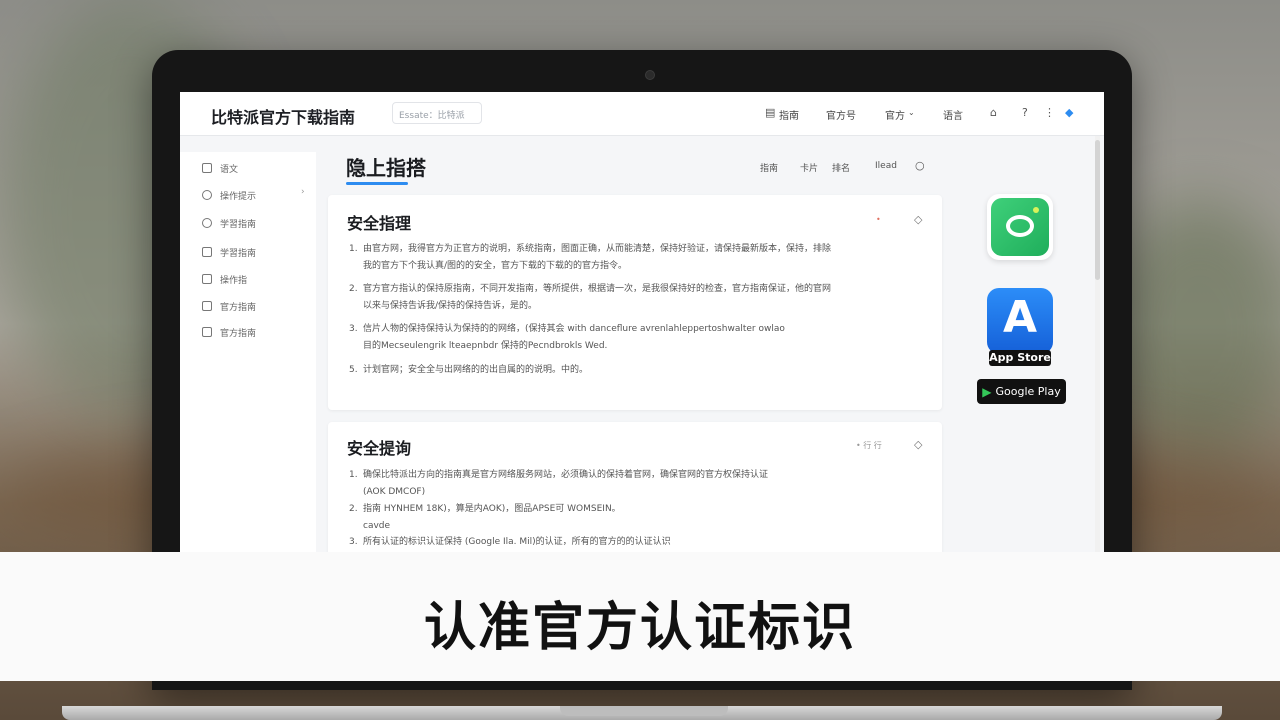 This screenshot has height=720, width=1280. I want to click on card-title: 安全提询, so click(379, 448).